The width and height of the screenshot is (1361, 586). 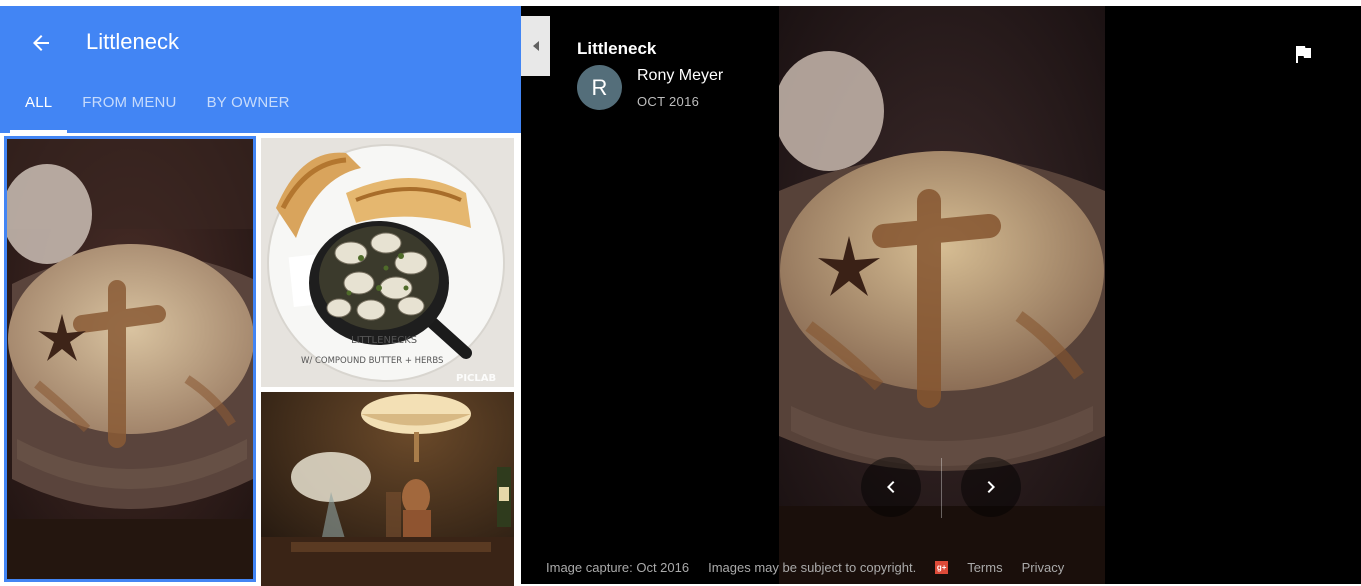 I want to click on caret-left-icon, so click(x=535, y=46).